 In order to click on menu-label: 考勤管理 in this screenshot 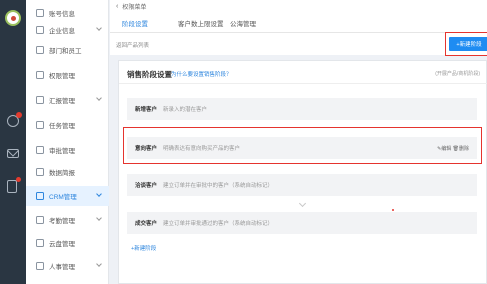, I will do `click(62, 221)`.